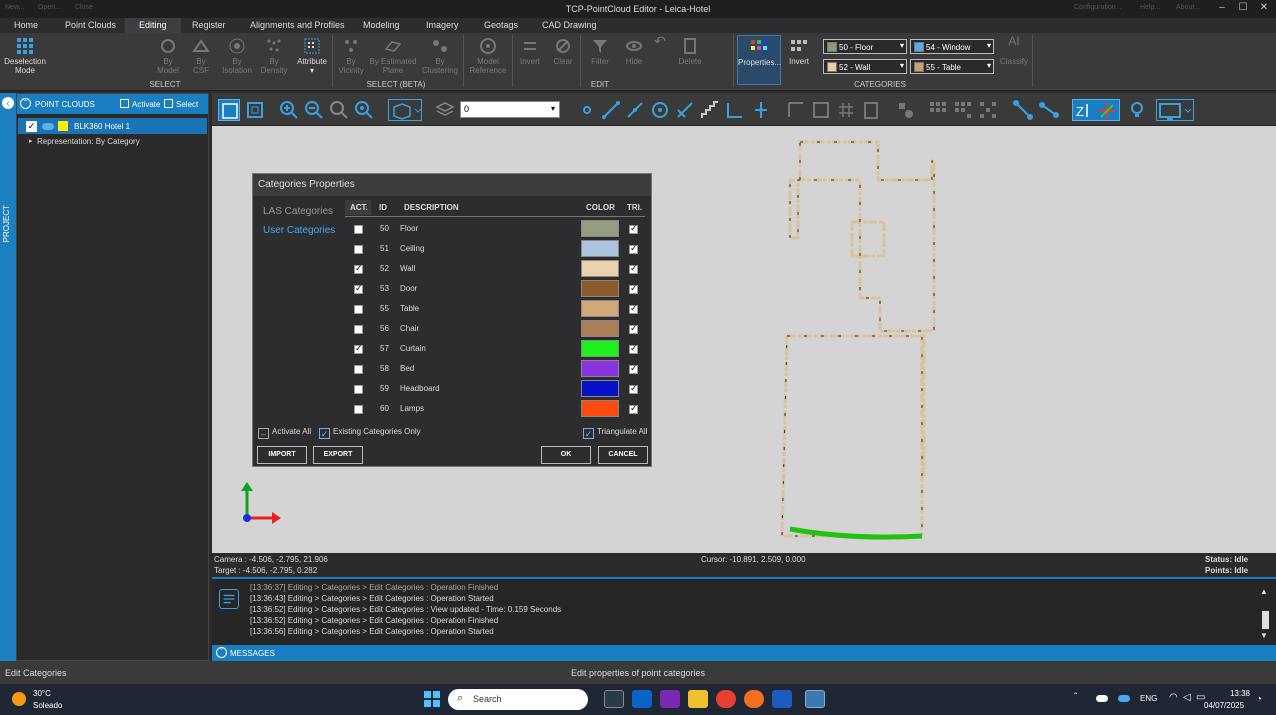 The height and width of the screenshot is (715, 1276). Describe the element at coordinates (1222, 9) in the screenshot. I see `minimize-icon: –` at that location.